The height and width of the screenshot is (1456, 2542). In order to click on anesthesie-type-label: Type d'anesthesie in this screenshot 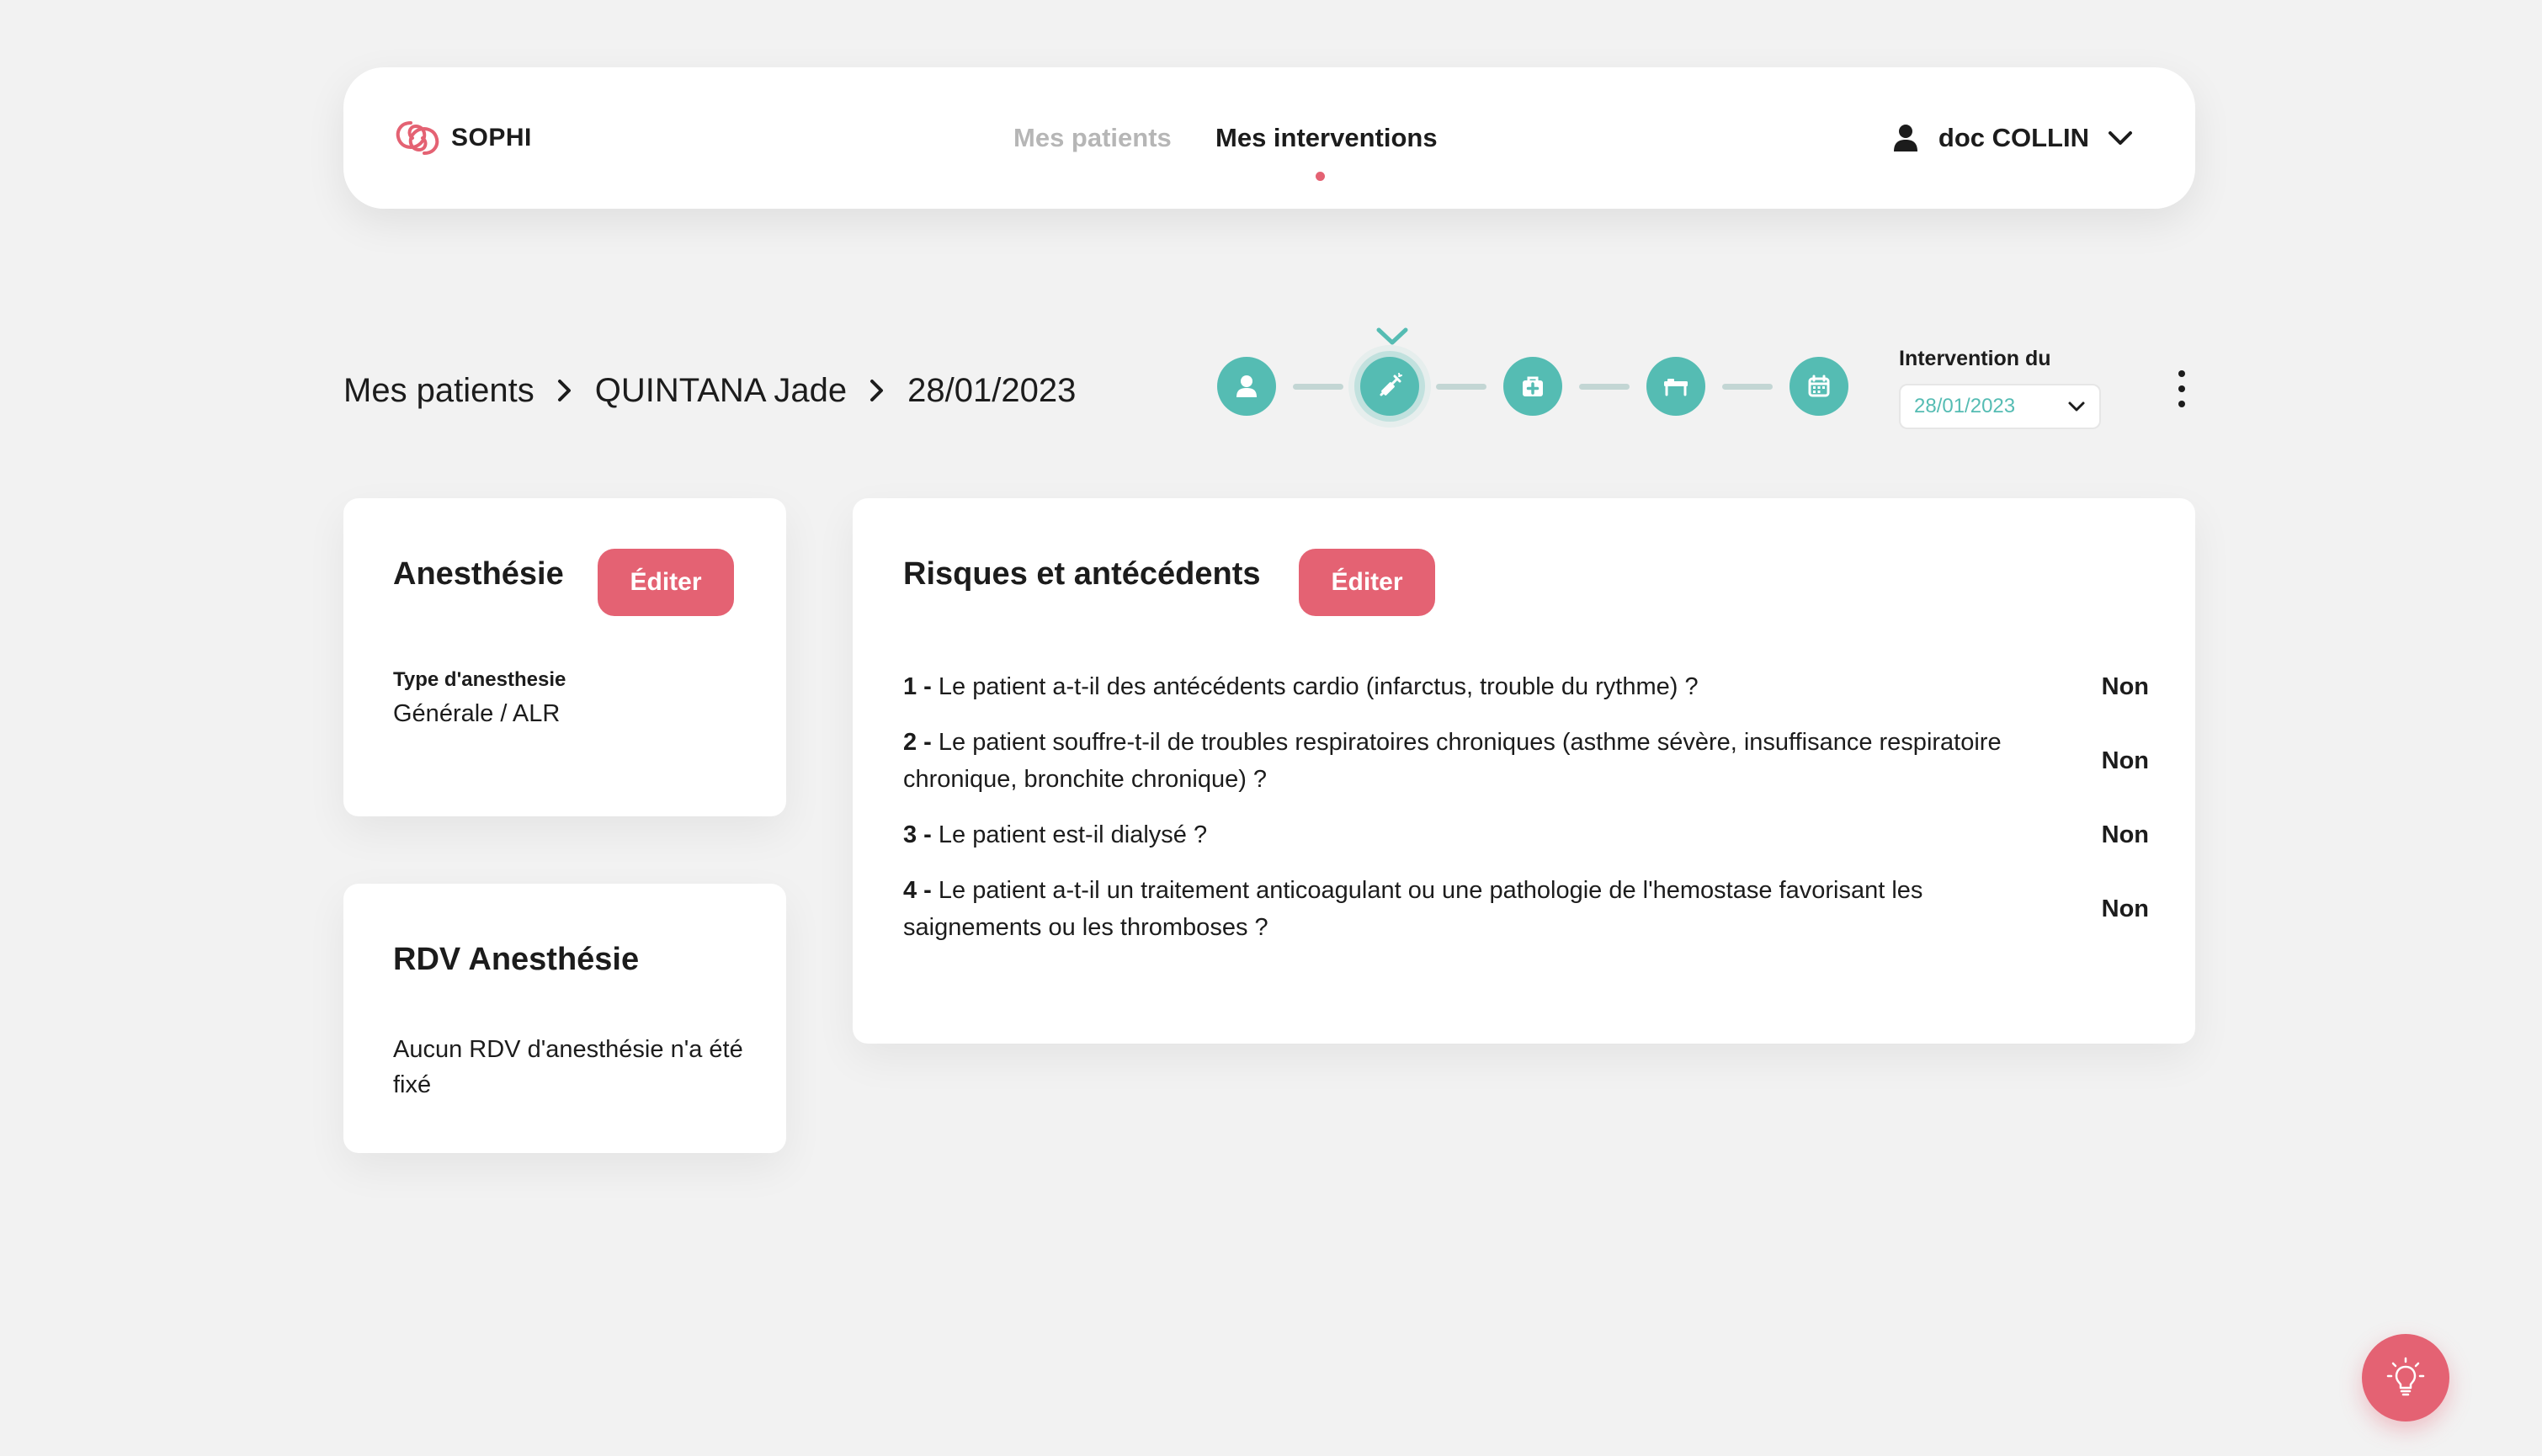, I will do `click(479, 679)`.